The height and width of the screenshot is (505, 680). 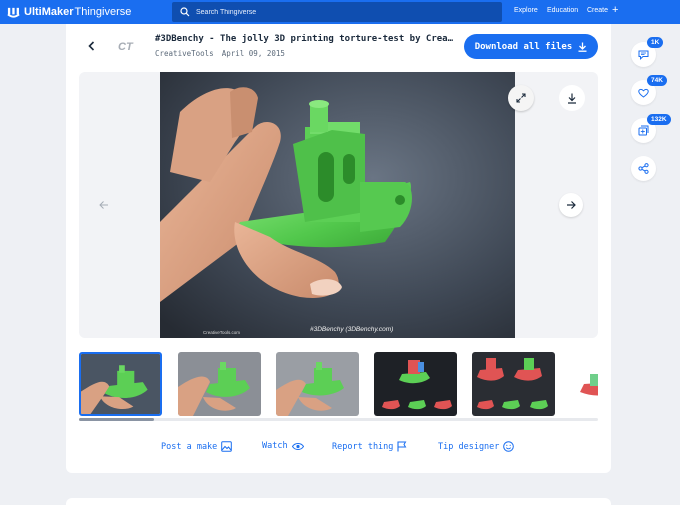 What do you see at coordinates (297, 446) in the screenshot?
I see `eye-icon` at bounding box center [297, 446].